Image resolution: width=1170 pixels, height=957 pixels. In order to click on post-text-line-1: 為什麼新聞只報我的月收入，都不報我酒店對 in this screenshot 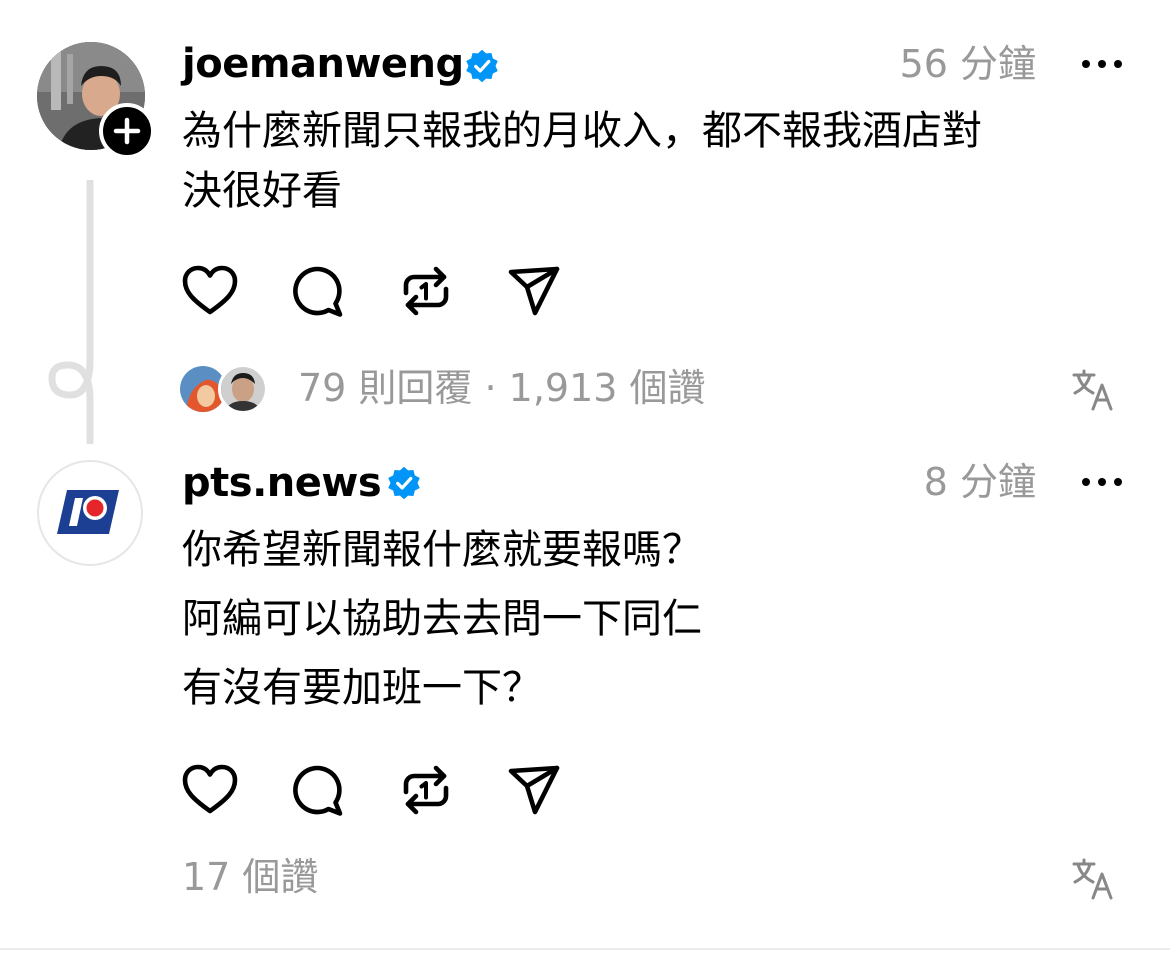, I will do `click(582, 131)`.